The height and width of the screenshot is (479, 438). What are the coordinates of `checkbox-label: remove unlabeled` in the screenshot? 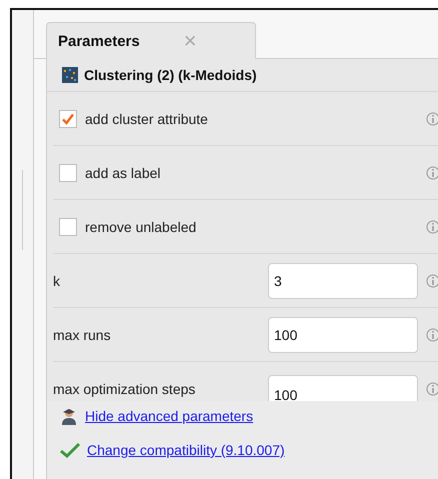 It's located at (140, 226).